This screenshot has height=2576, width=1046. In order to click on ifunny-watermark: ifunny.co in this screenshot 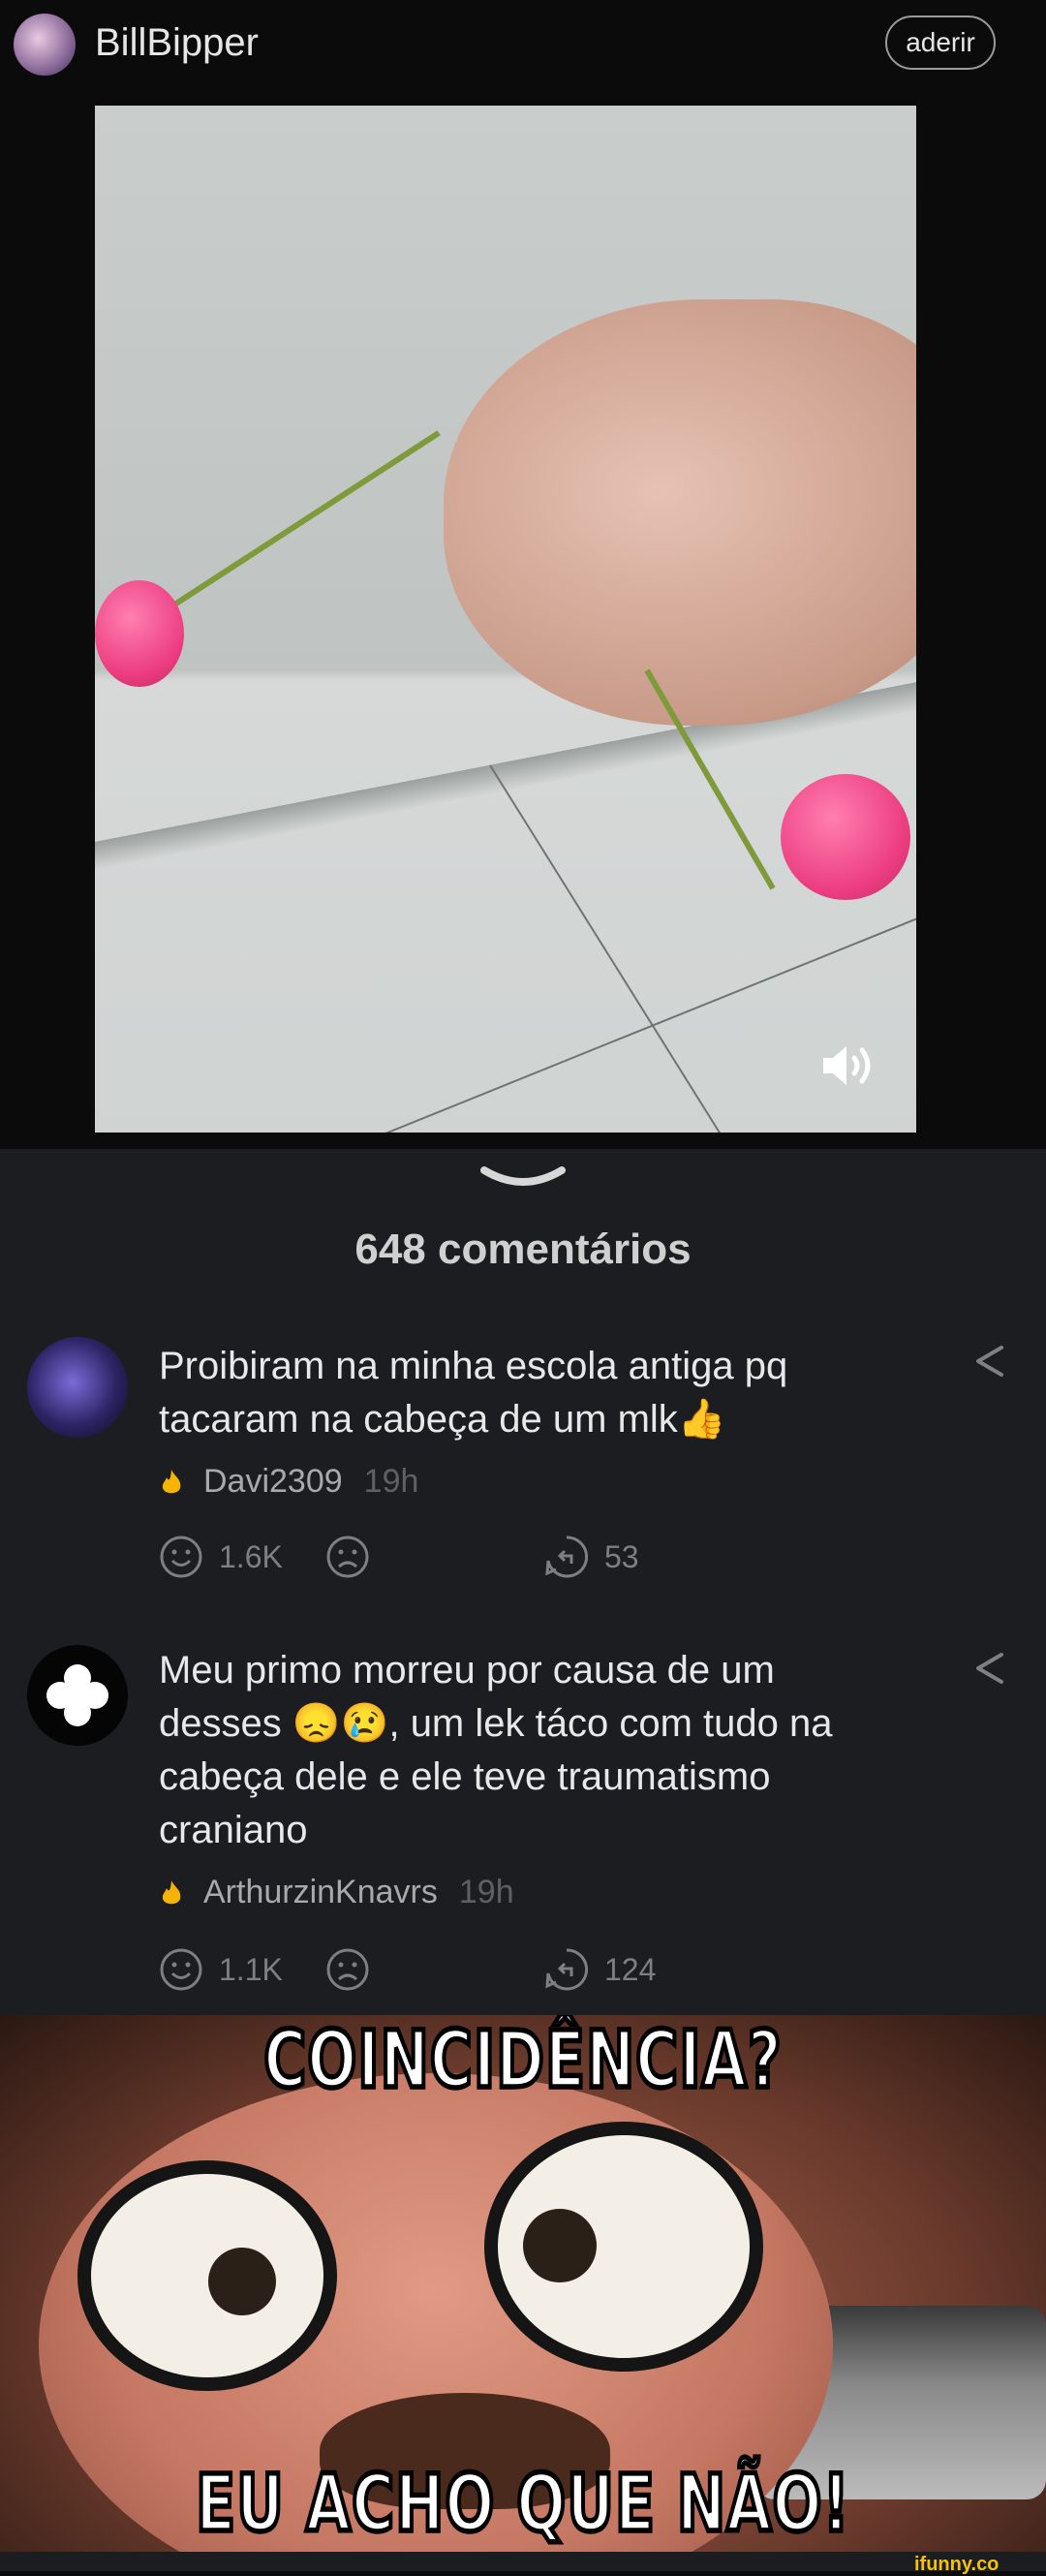, I will do `click(957, 2564)`.